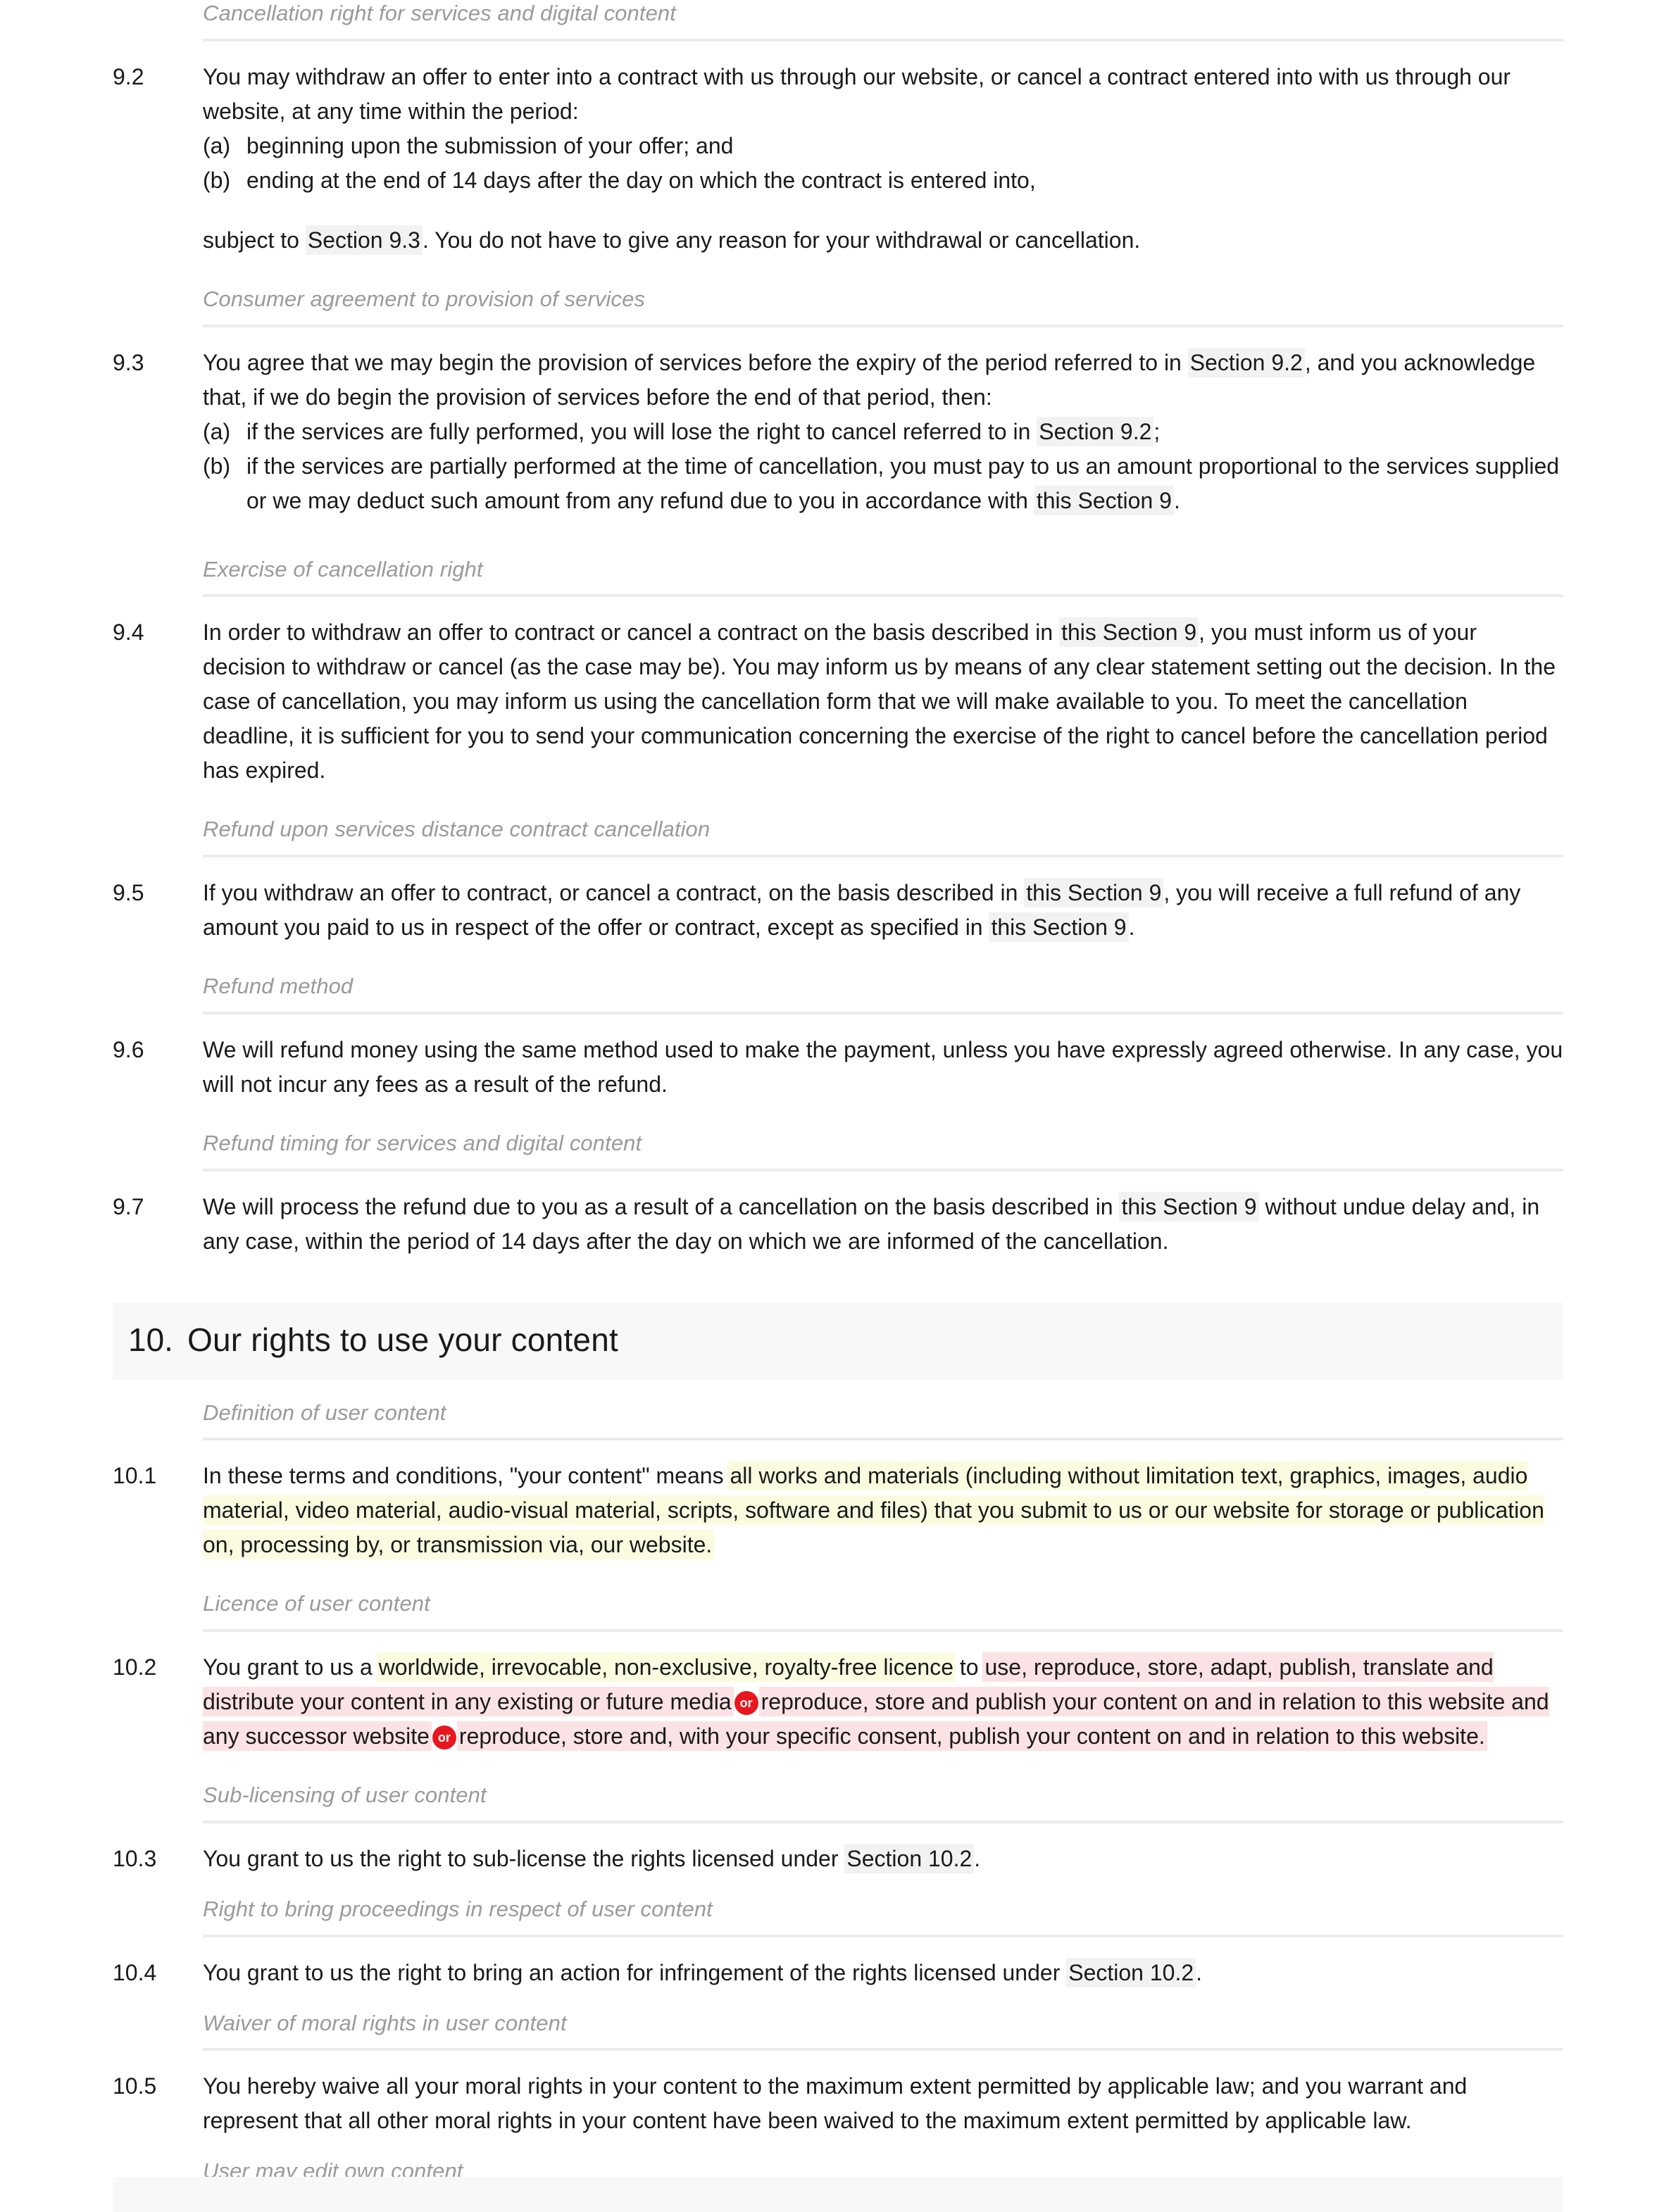 The width and height of the screenshot is (1676, 2212). I want to click on section-title: Our rights to use your content, so click(403, 1339).